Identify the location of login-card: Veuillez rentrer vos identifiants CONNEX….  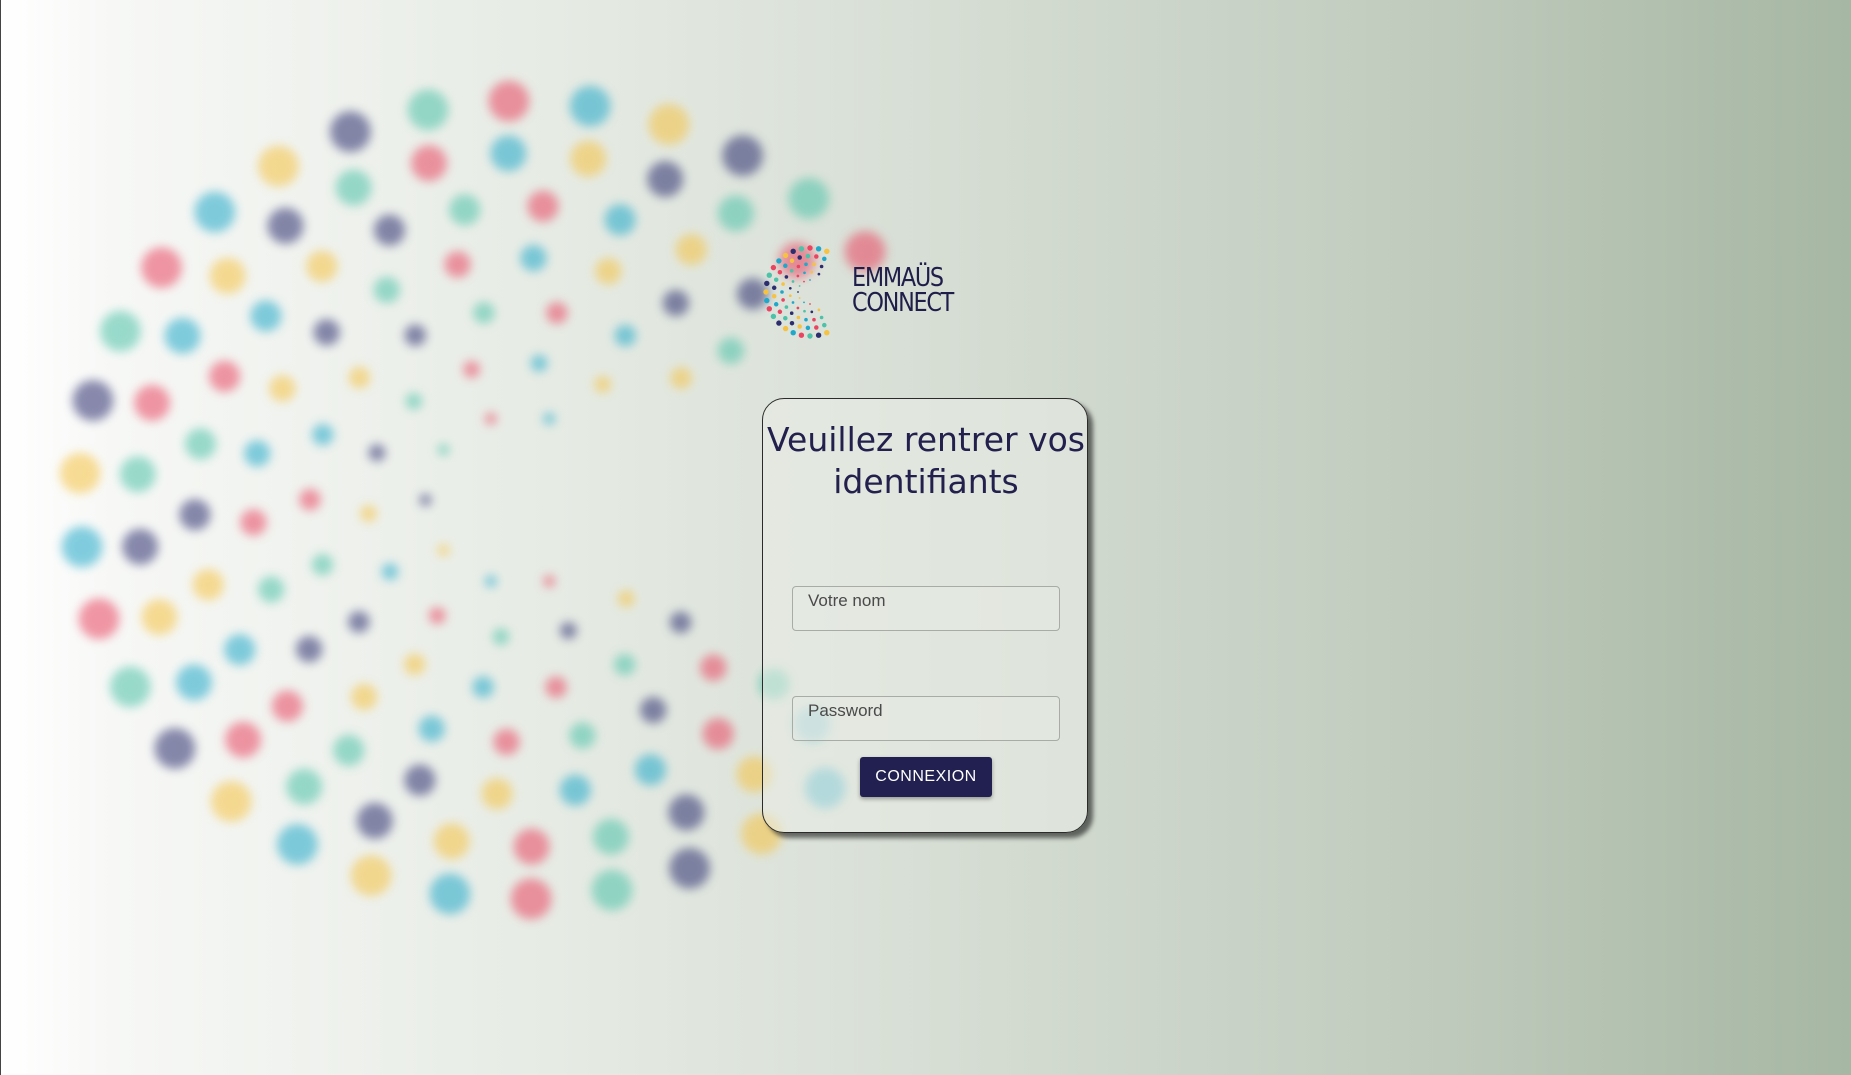
(925, 615).